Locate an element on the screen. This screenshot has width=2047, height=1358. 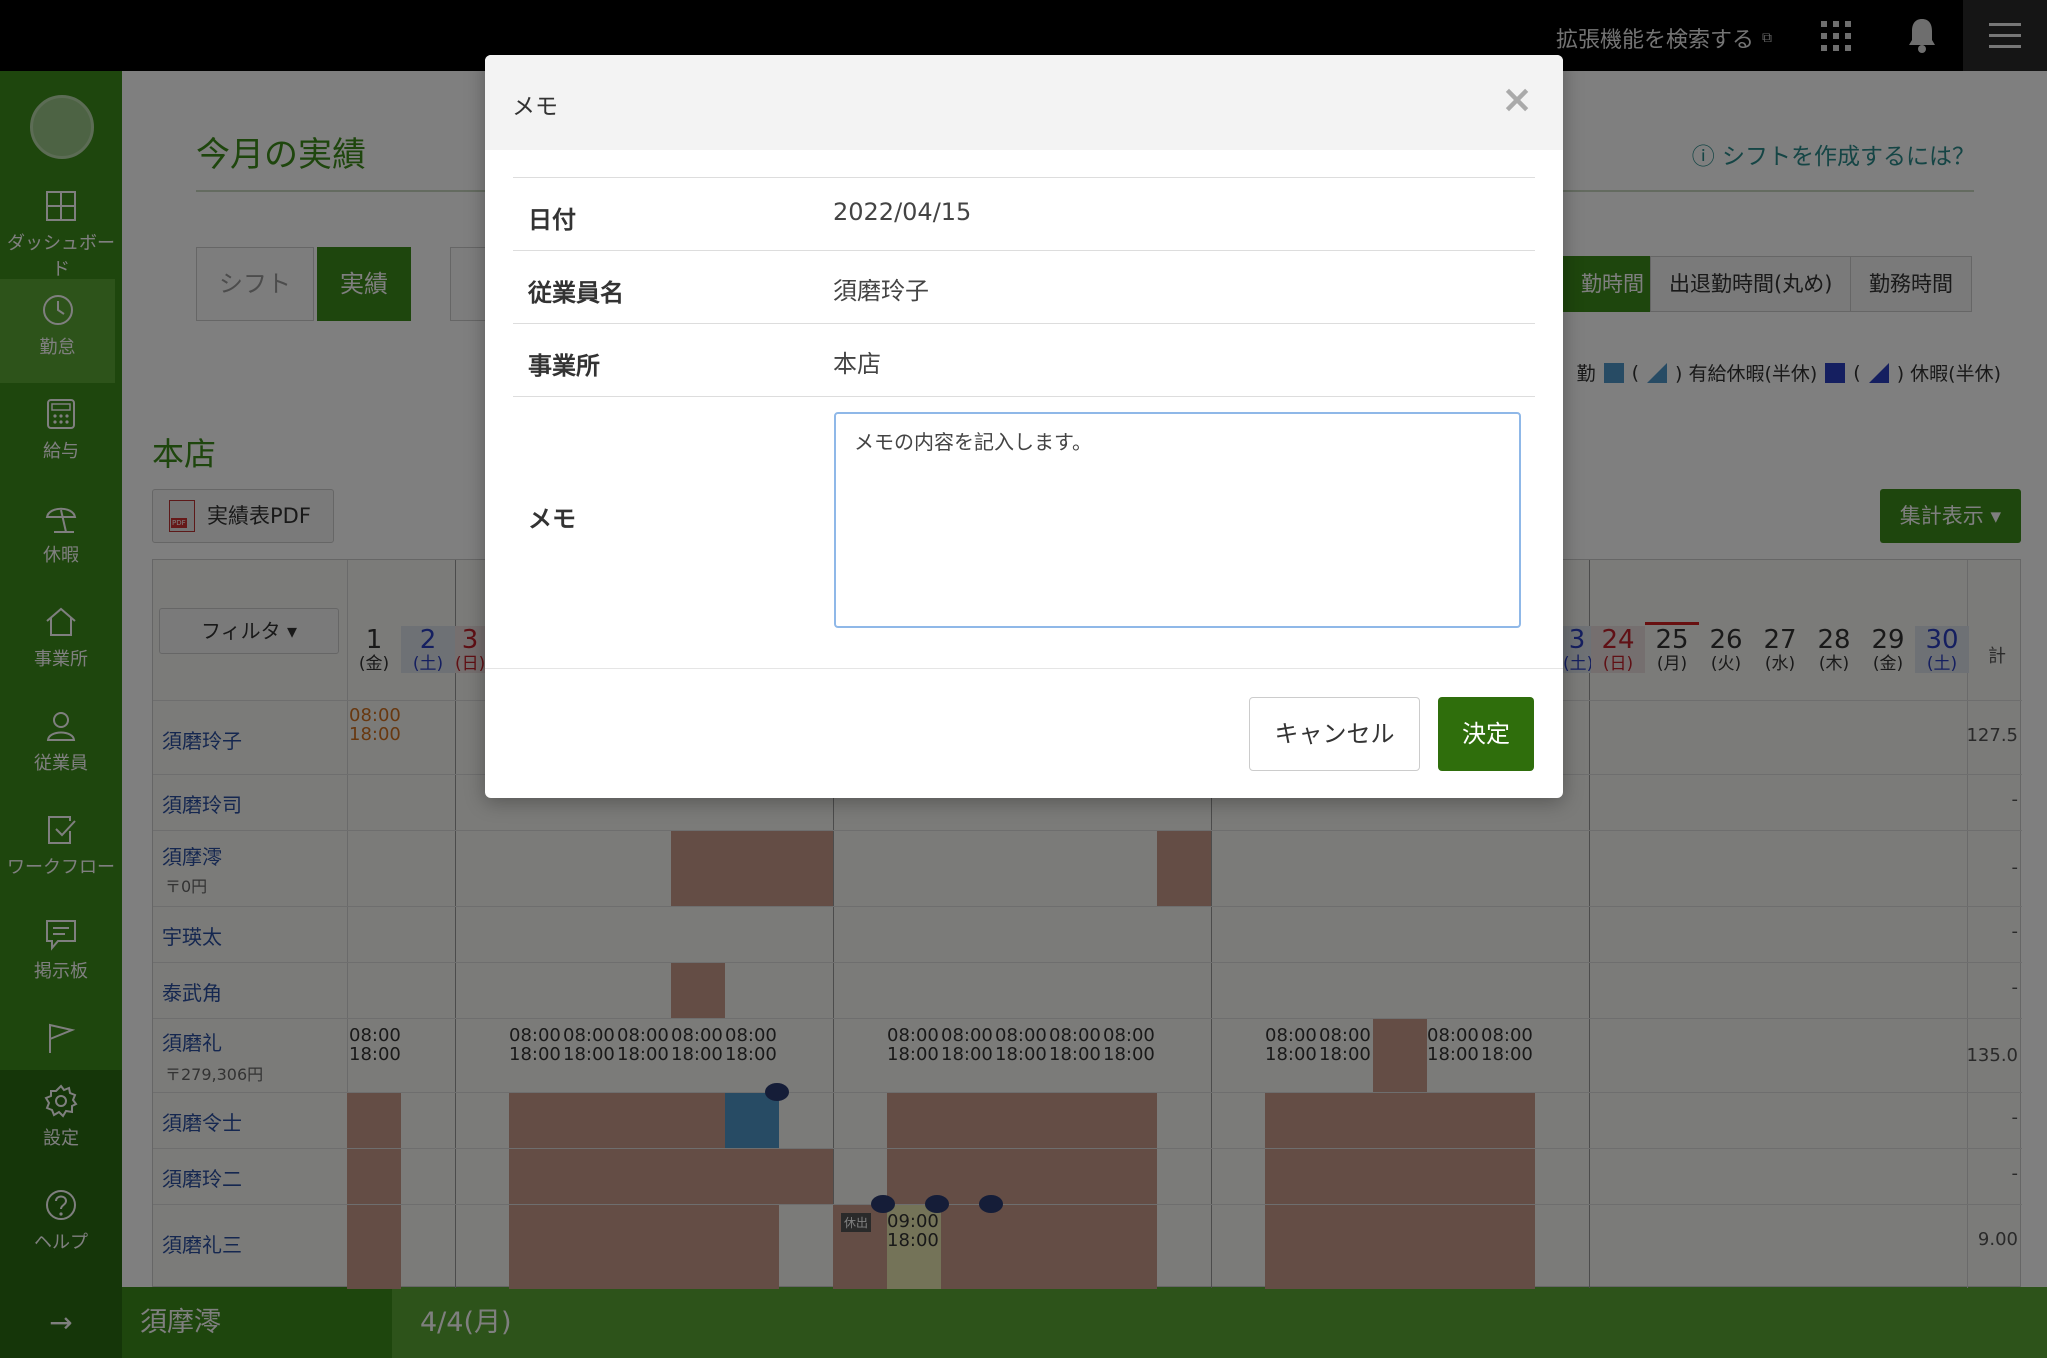
field-value: 須磨玲子 is located at coordinates (881, 291).